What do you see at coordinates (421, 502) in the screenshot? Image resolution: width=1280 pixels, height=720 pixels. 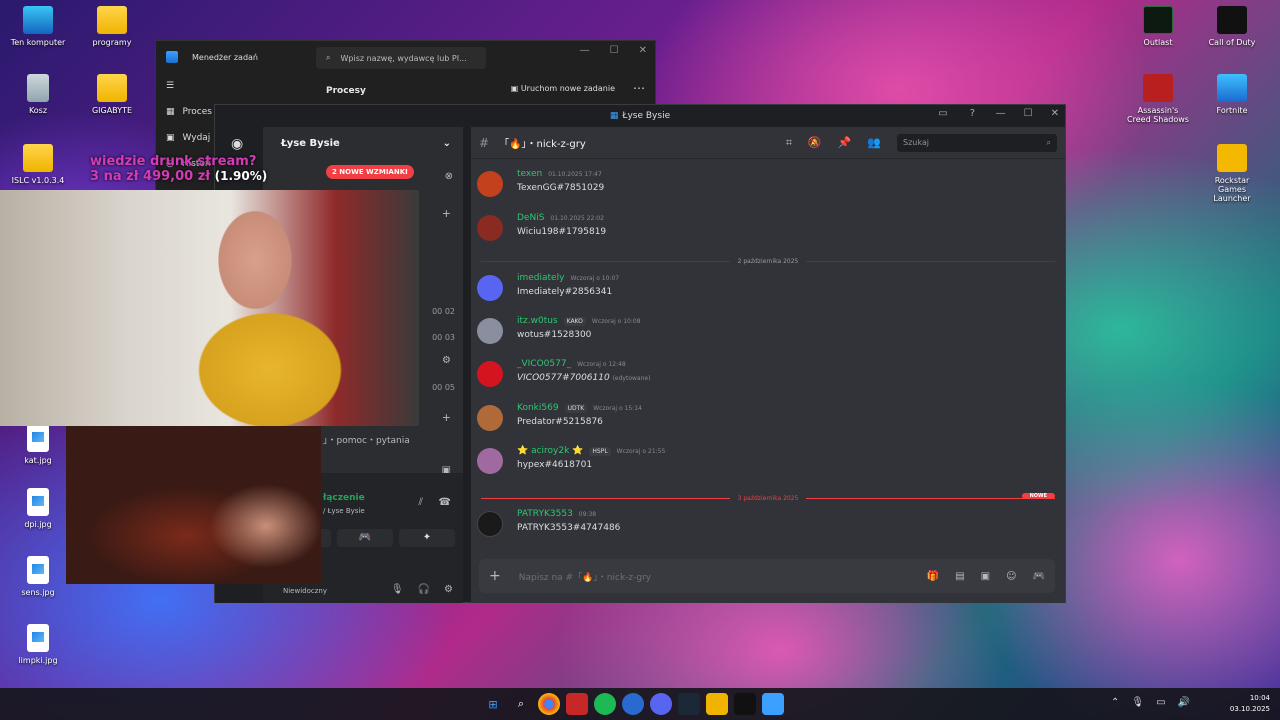 I see `noise-suppression-icon: ⫽` at bounding box center [421, 502].